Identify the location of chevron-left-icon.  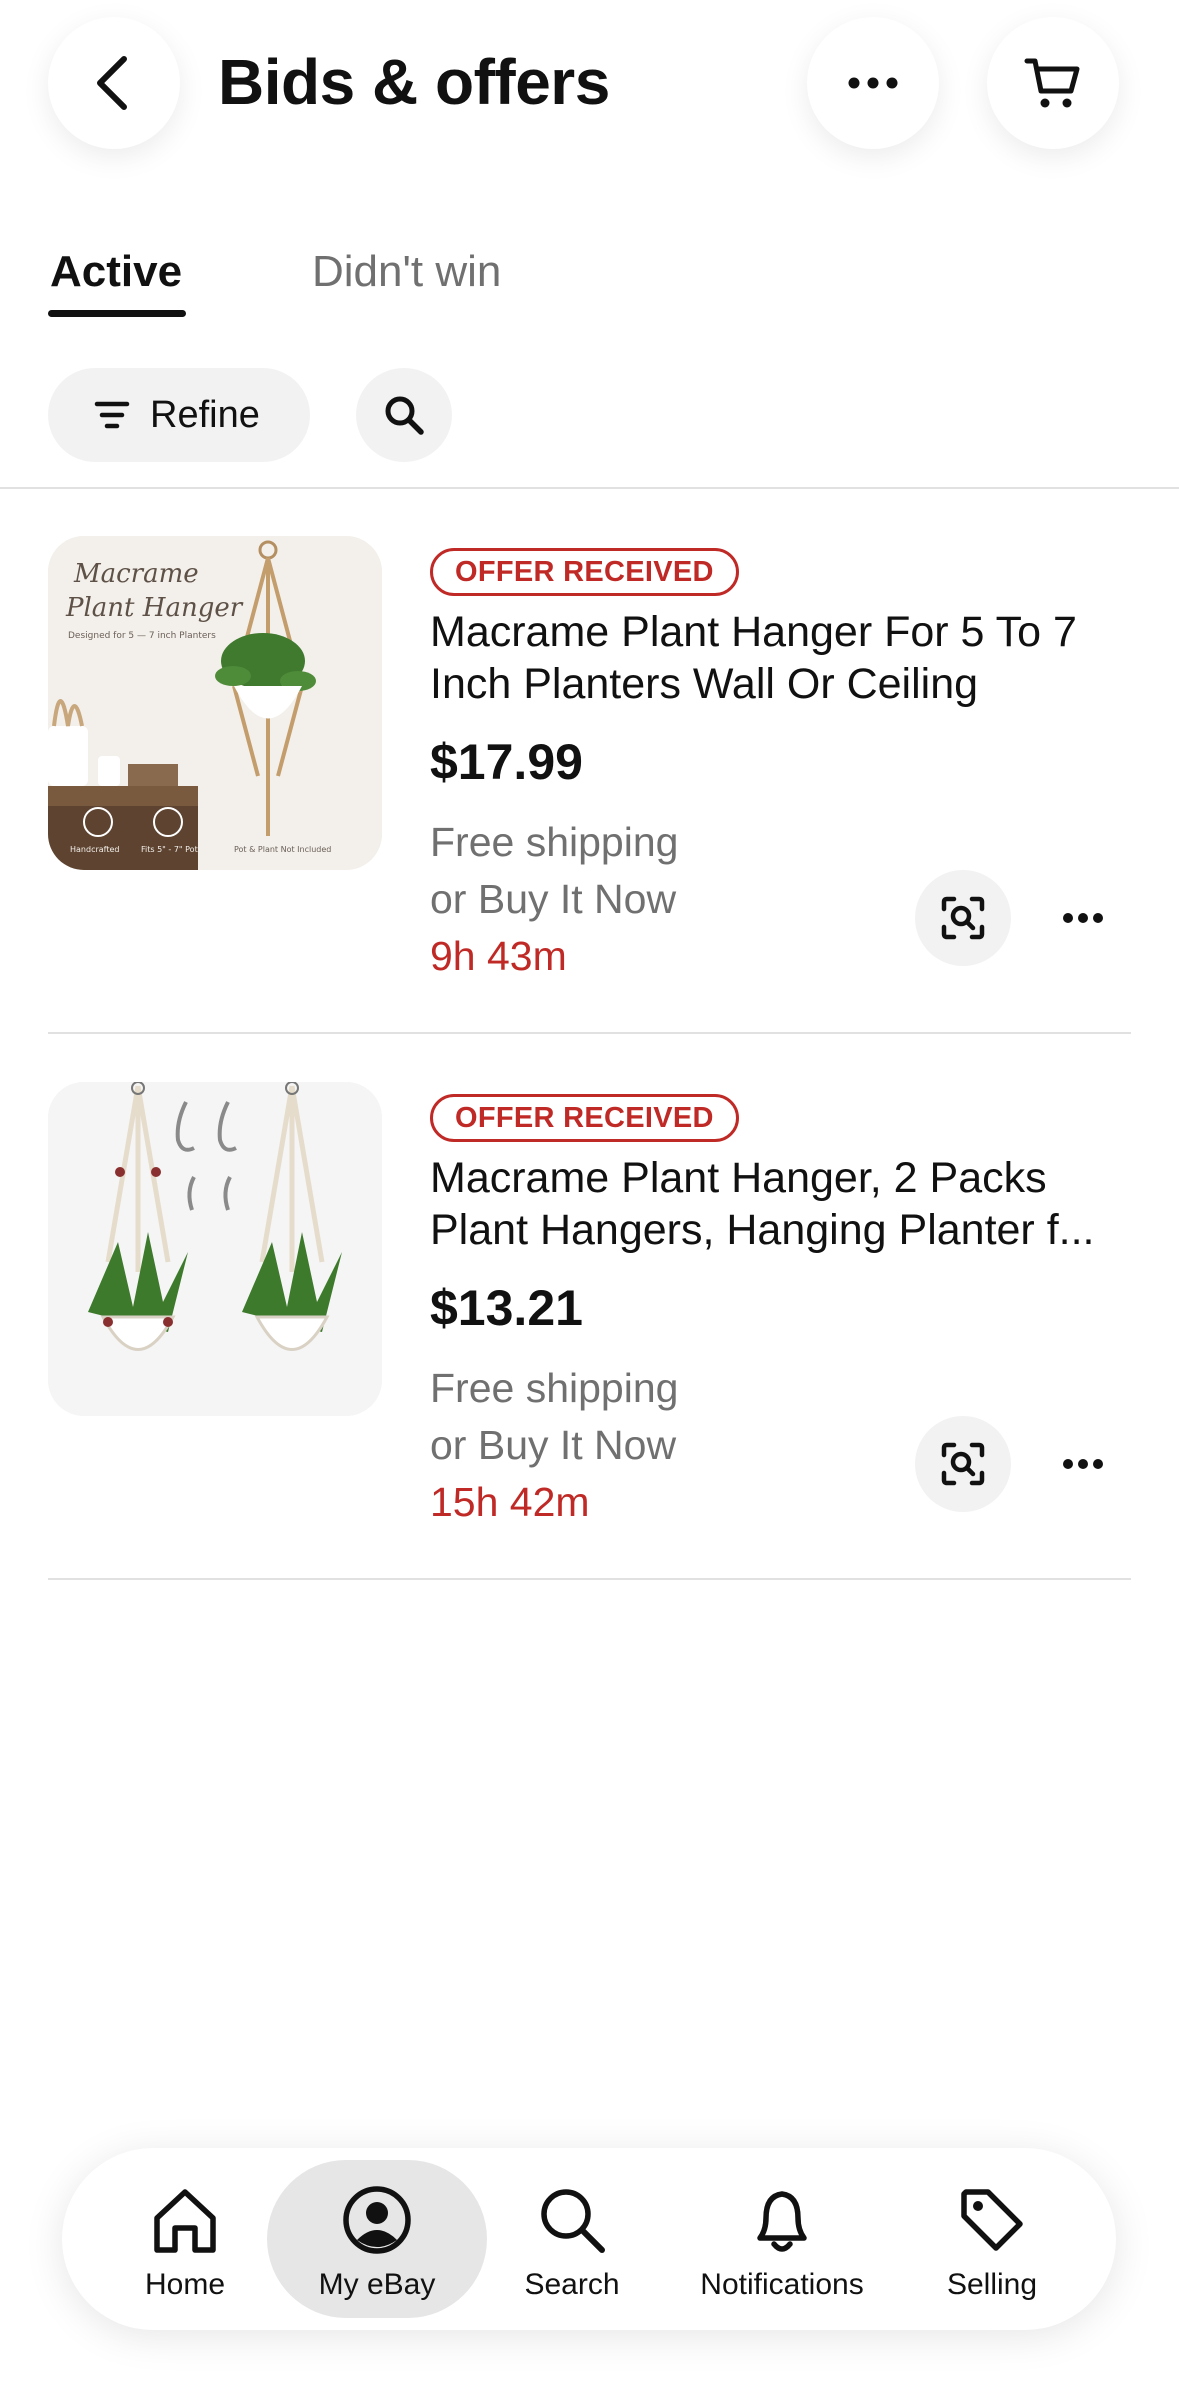
(112, 83).